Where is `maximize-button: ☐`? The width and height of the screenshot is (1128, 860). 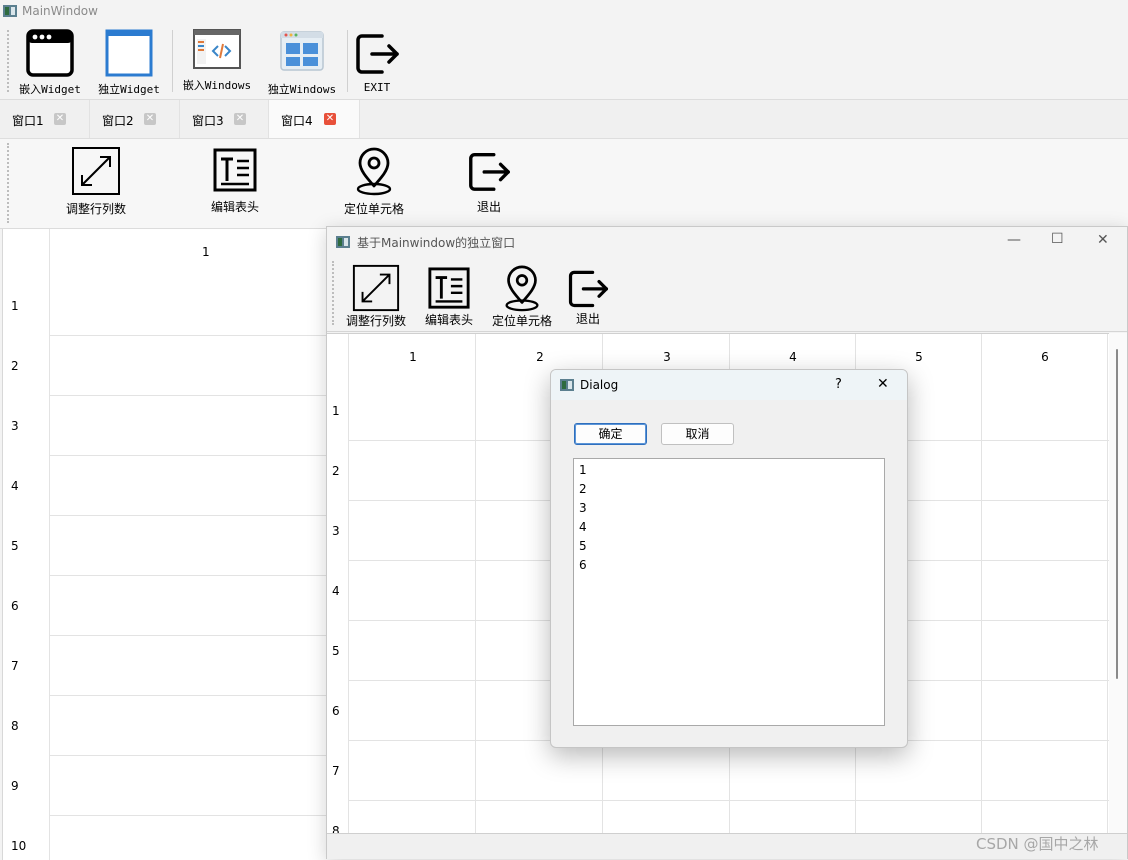
maximize-button: ☐ is located at coordinates (1057, 239).